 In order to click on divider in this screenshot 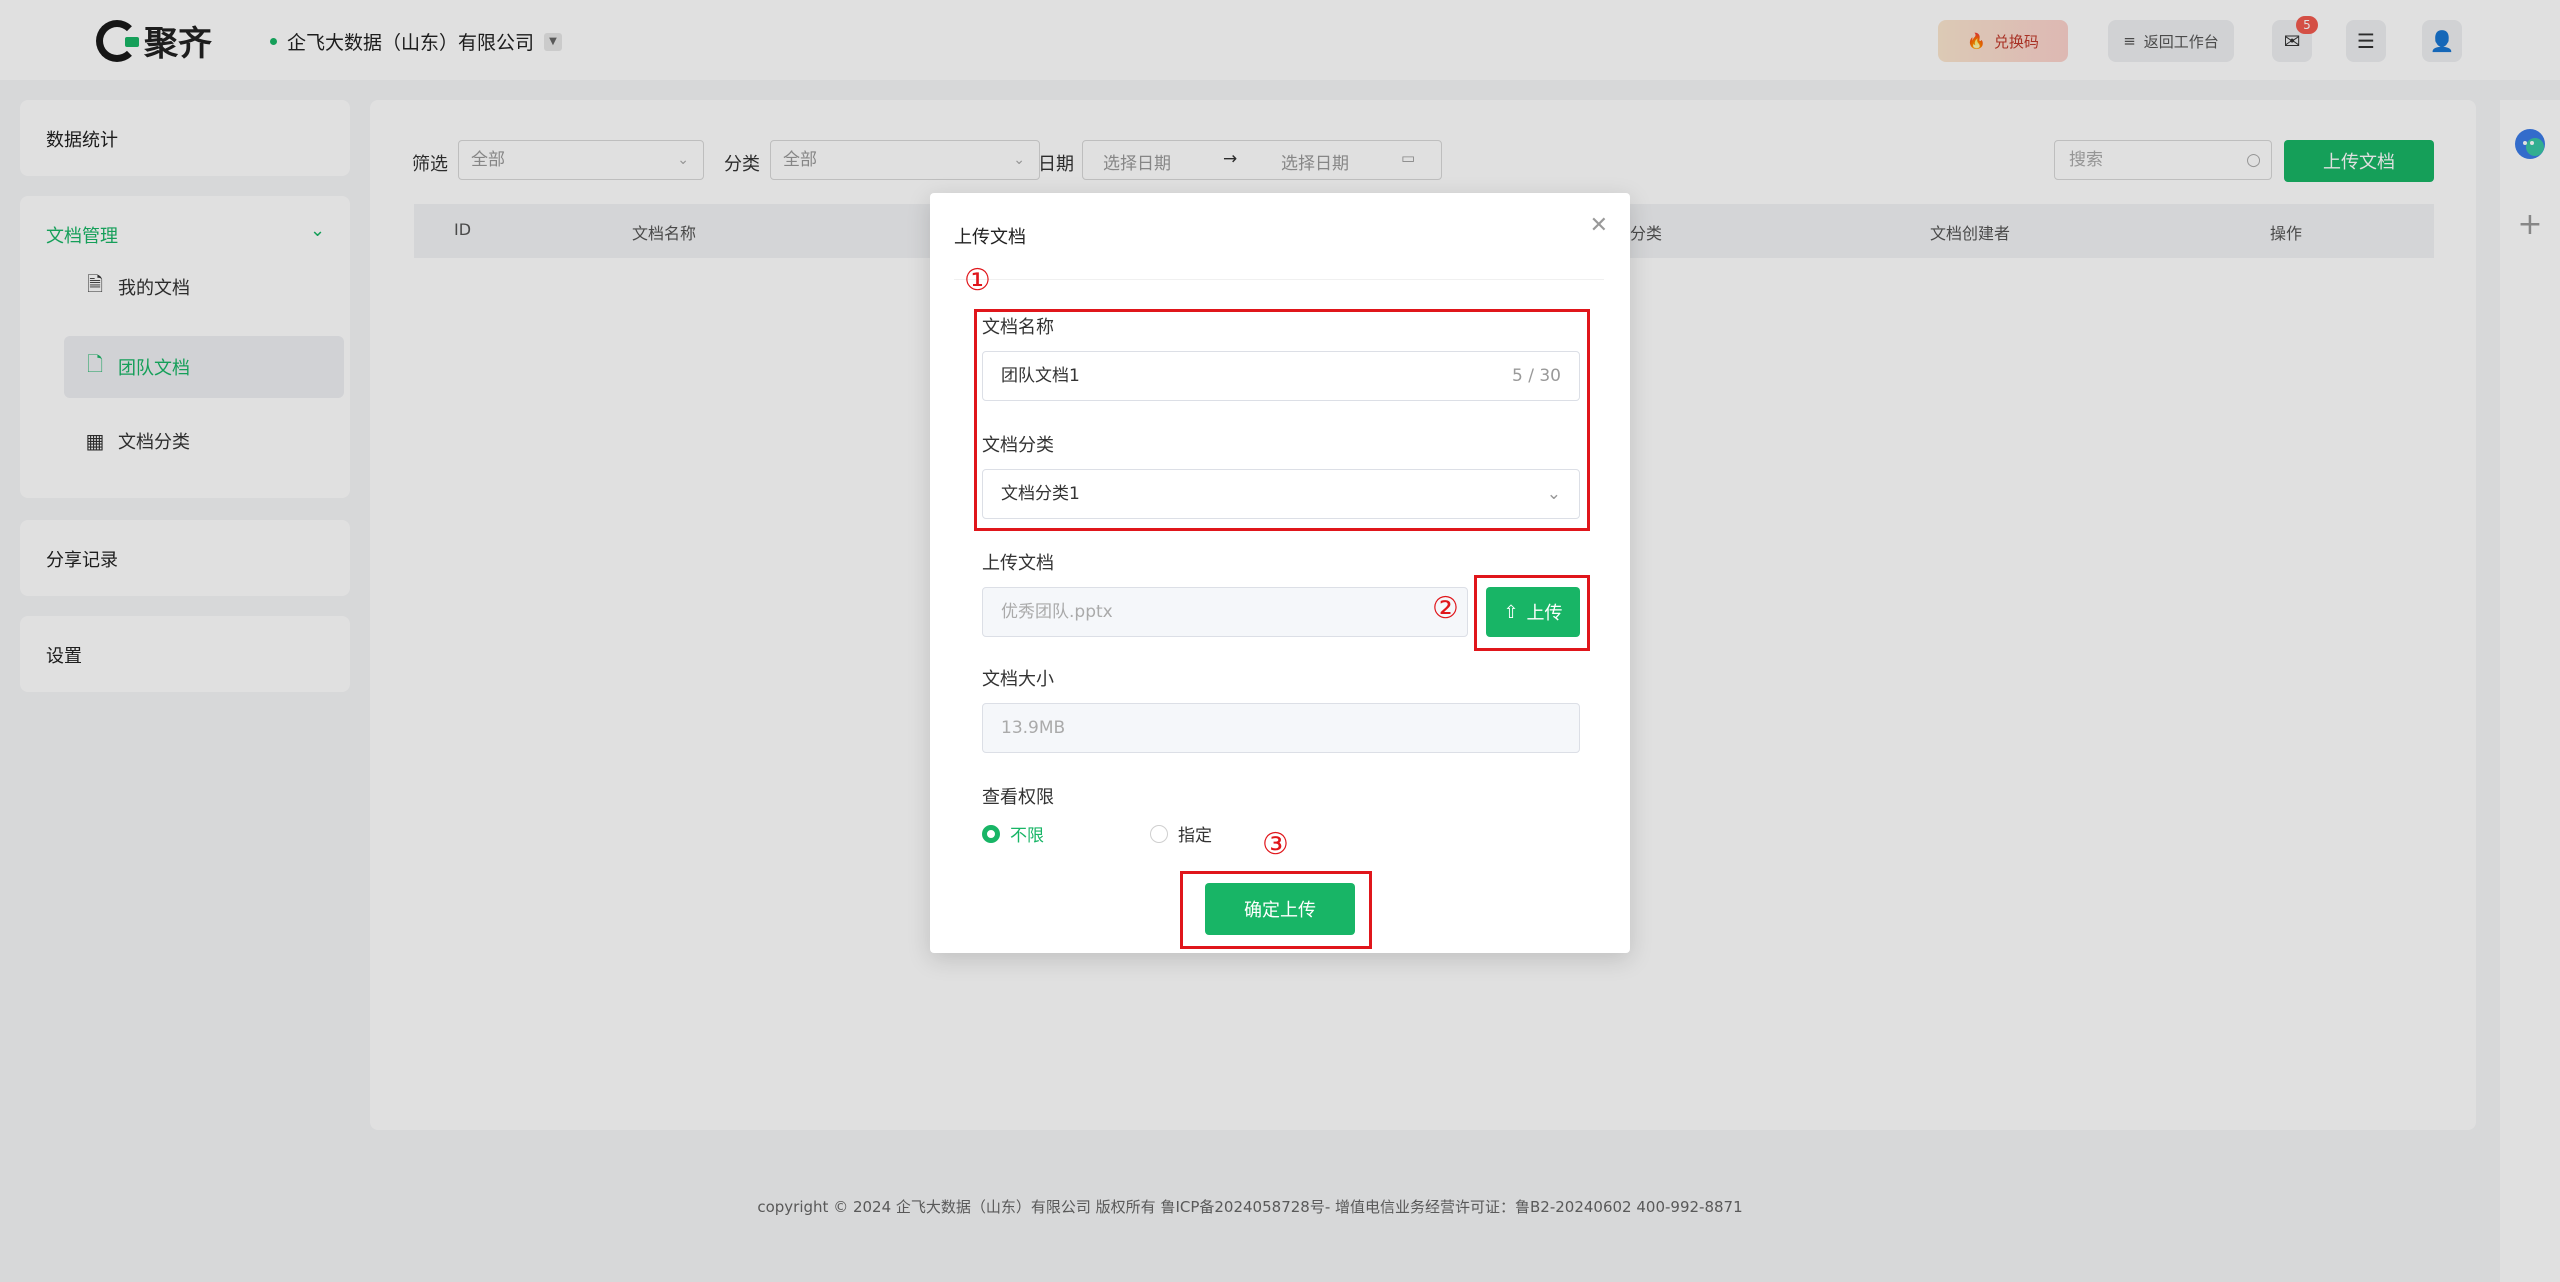, I will do `click(1279, 279)`.